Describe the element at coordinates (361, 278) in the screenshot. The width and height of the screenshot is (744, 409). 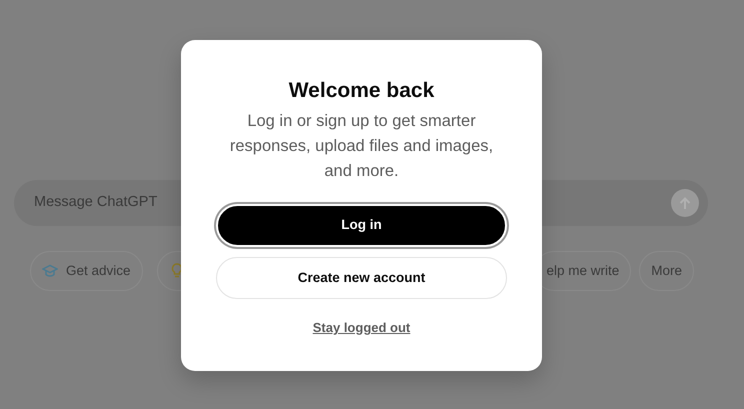
I see `create-account-button: Create new account` at that location.